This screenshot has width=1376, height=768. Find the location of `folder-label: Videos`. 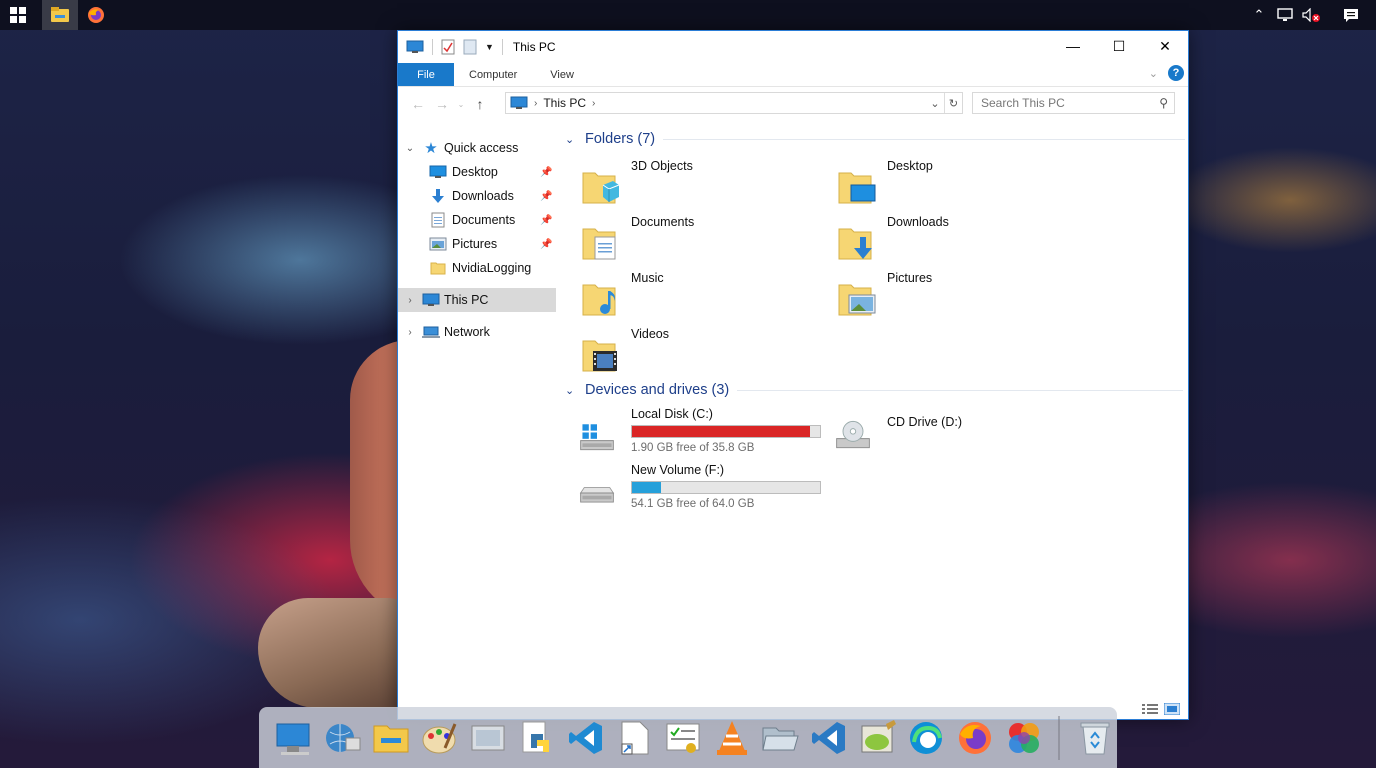

folder-label: Videos is located at coordinates (650, 334).